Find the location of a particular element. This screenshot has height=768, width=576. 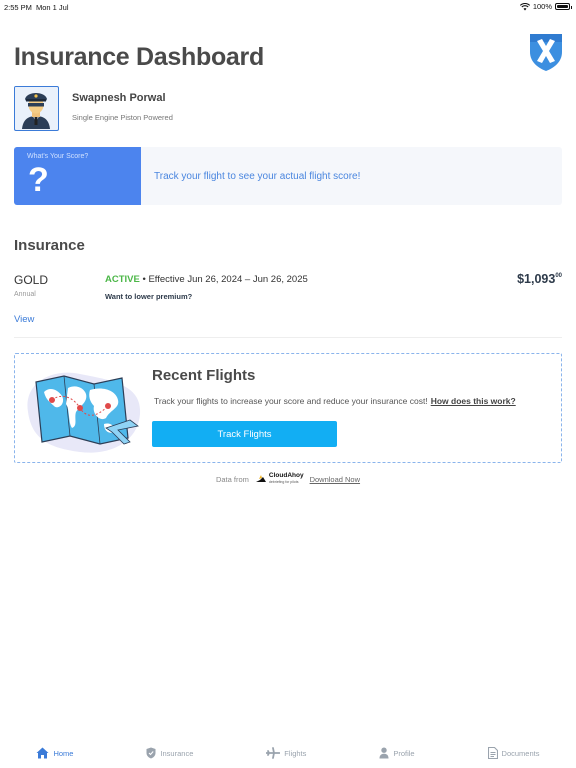

track-flights-button: Track Flights is located at coordinates (244, 434).